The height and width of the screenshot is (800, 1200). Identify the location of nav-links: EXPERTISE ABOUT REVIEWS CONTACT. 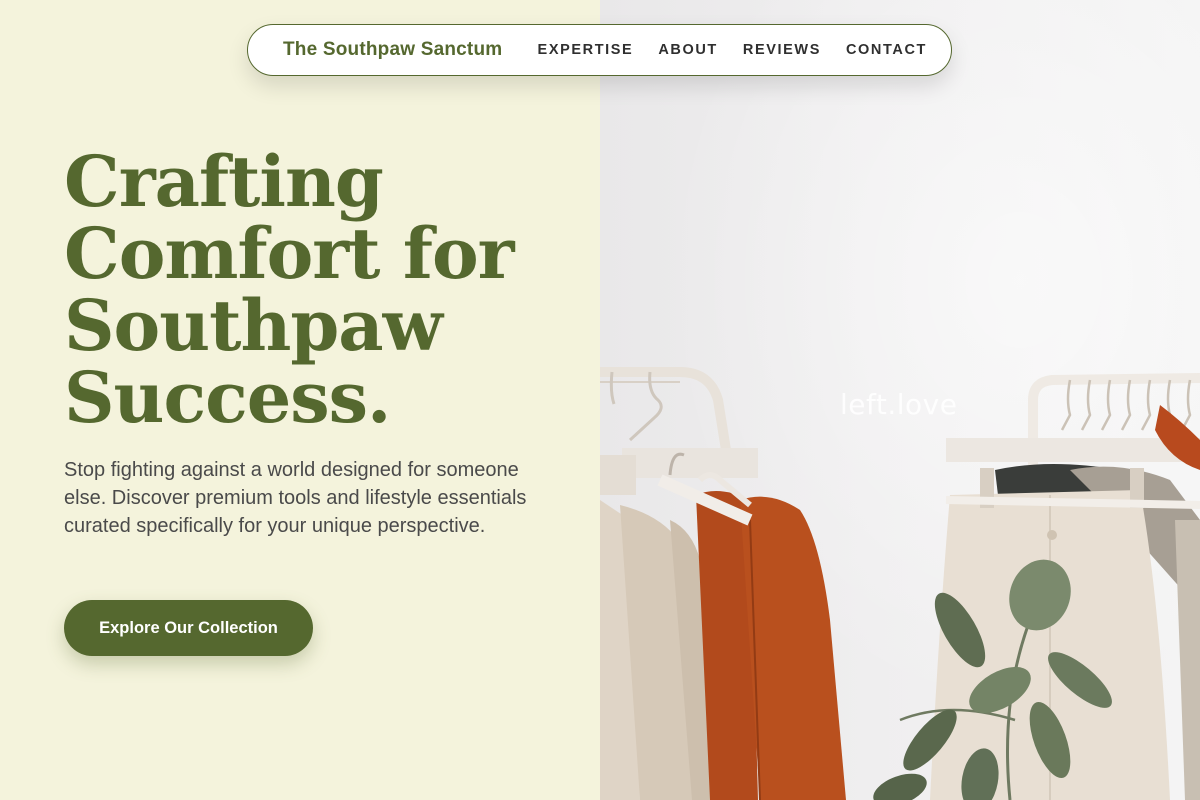
(720, 50).